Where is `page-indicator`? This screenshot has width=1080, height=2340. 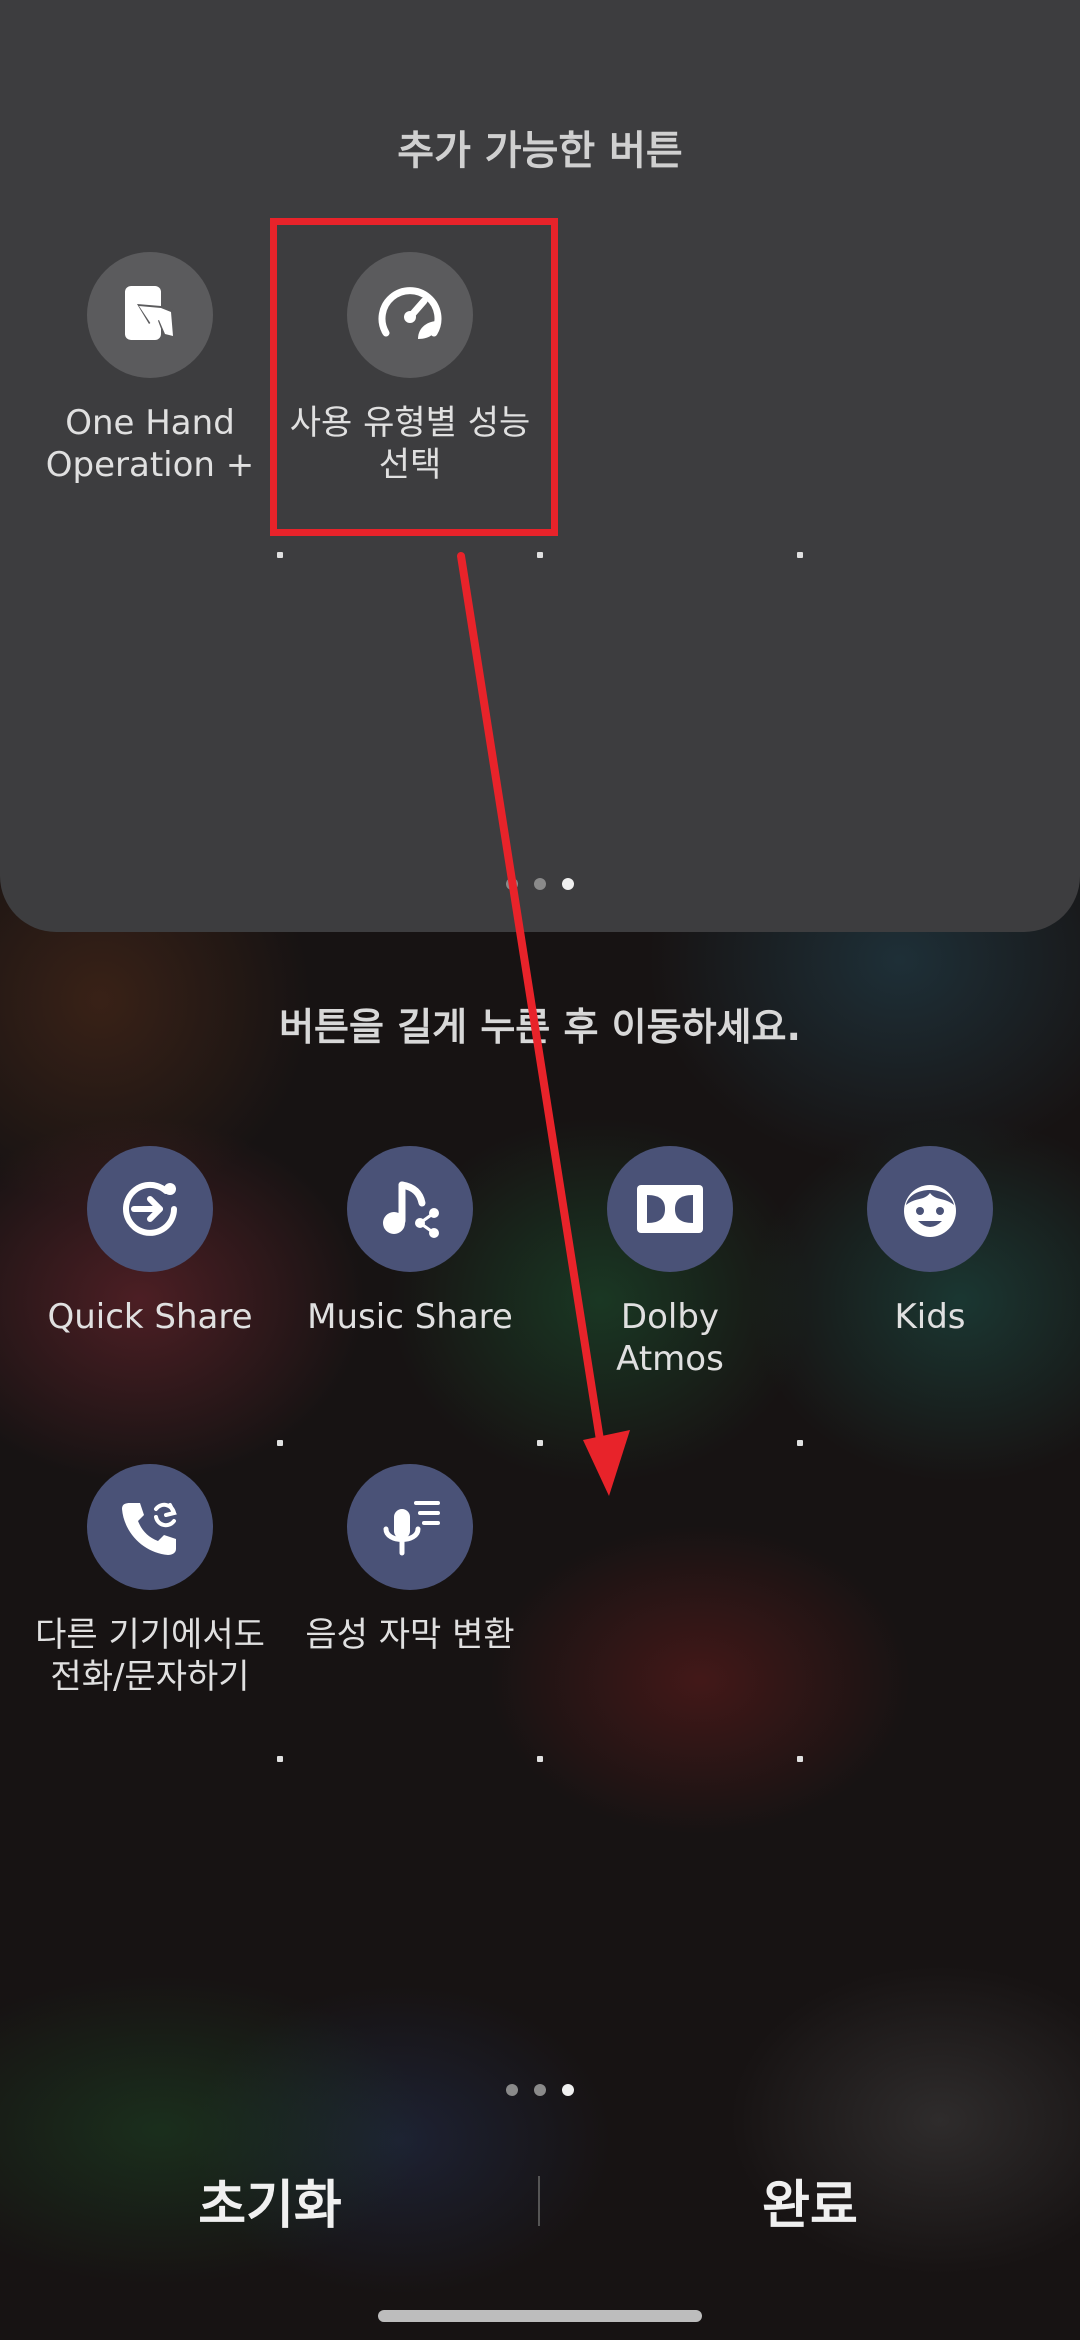
page-indicator is located at coordinates (540, 2090).